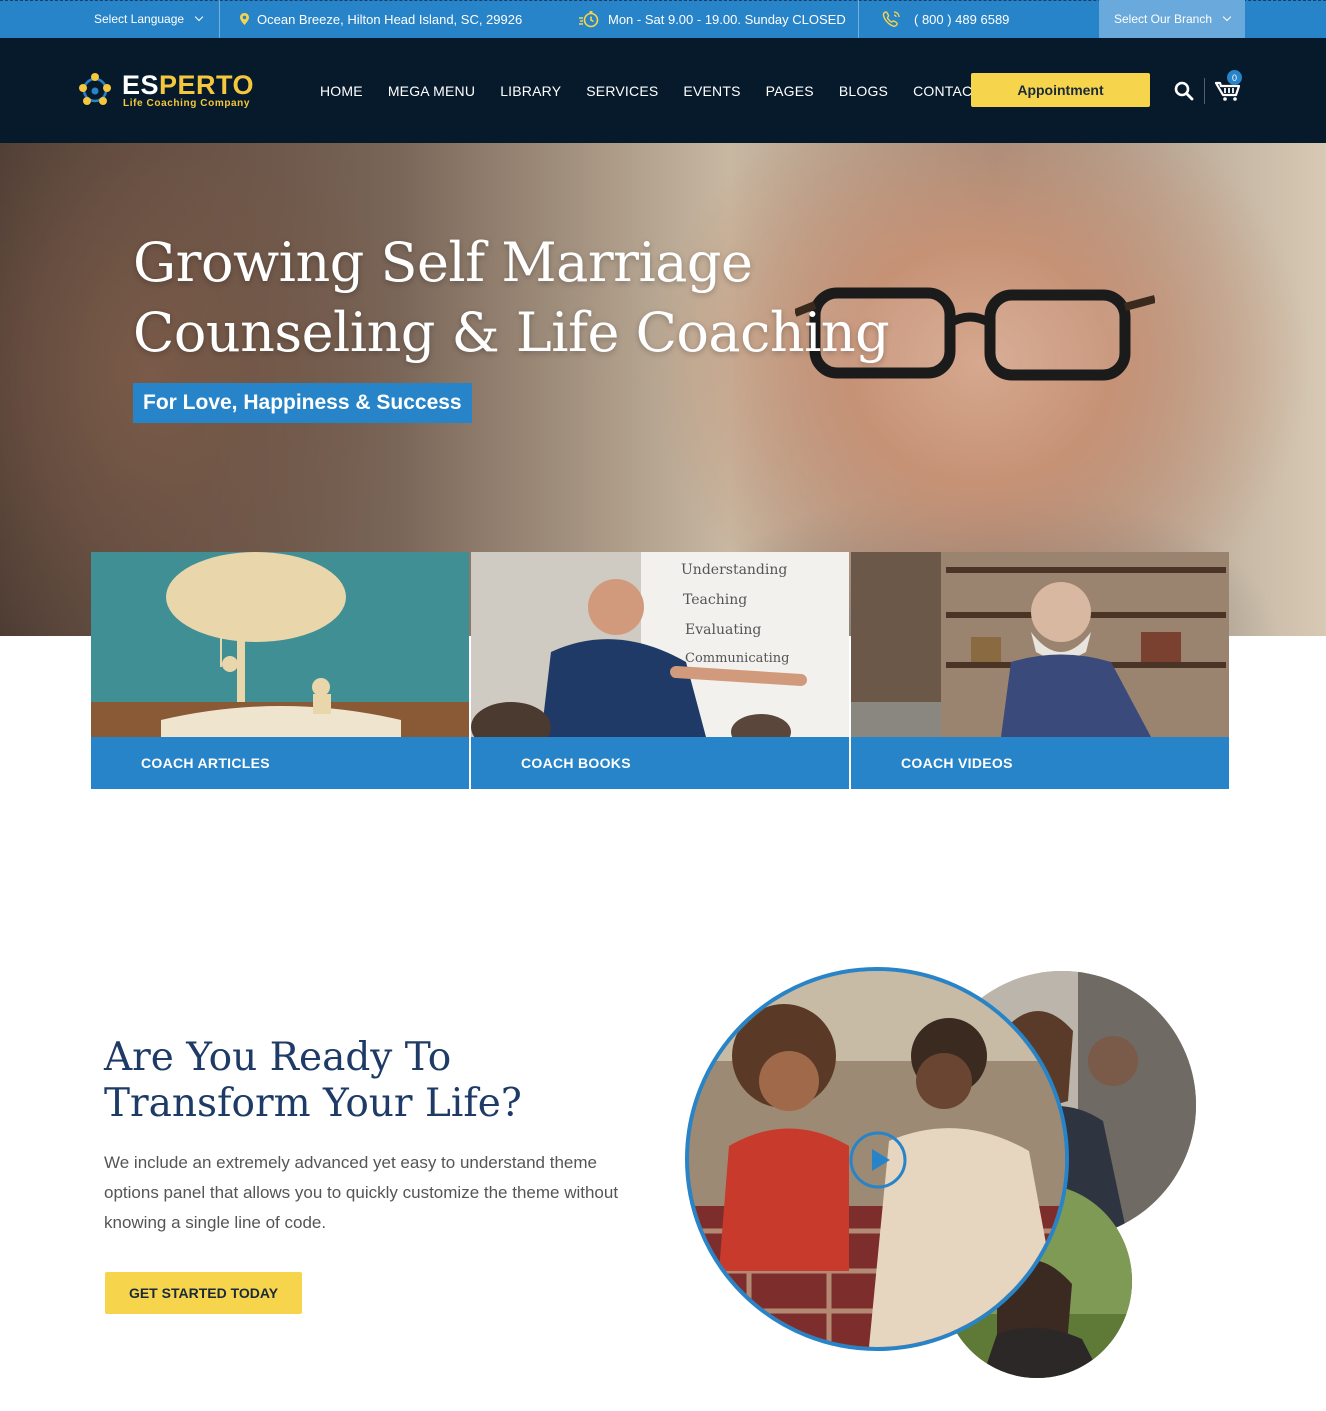 The height and width of the screenshot is (1411, 1326). Describe the element at coordinates (892, 19) in the screenshot. I see `phone-icon` at that location.